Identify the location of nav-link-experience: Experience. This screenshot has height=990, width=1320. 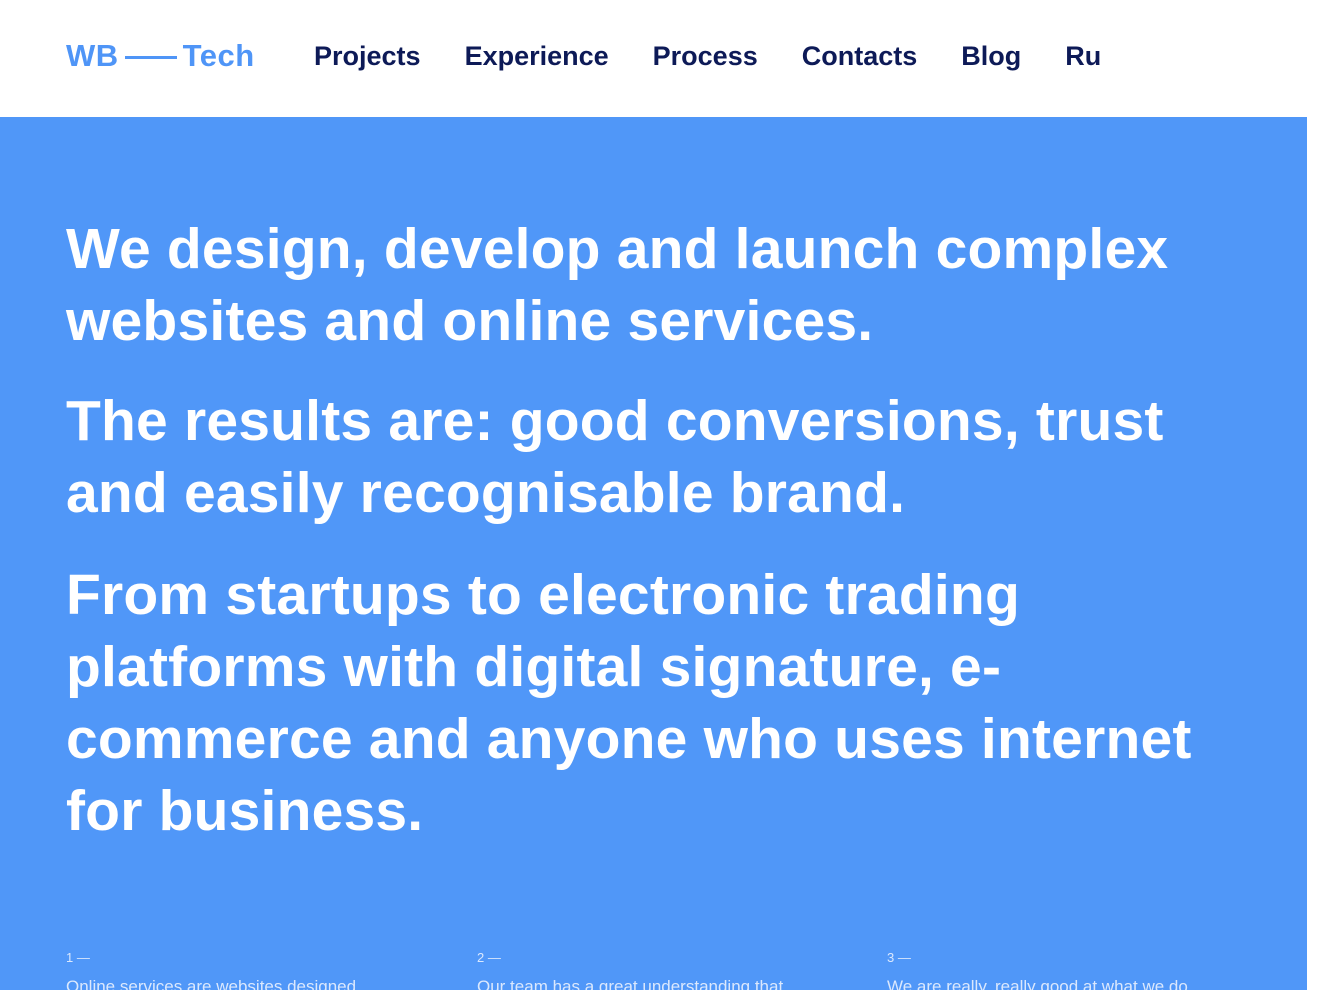
(537, 56).